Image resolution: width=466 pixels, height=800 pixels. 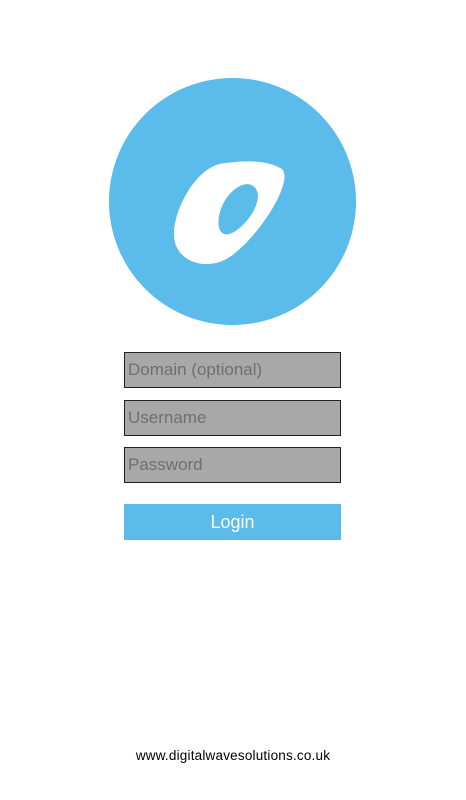 What do you see at coordinates (232, 370) in the screenshot?
I see `domain-input` at bounding box center [232, 370].